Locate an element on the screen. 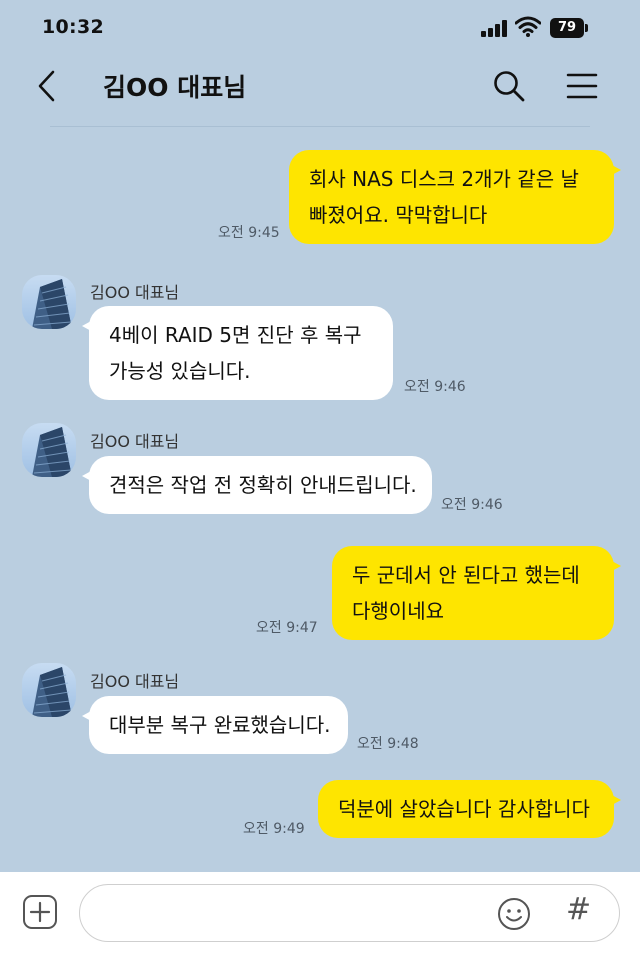 The image size is (640, 960). message-line: 빠졌어요. 막막합니다 is located at coordinates (398, 215).